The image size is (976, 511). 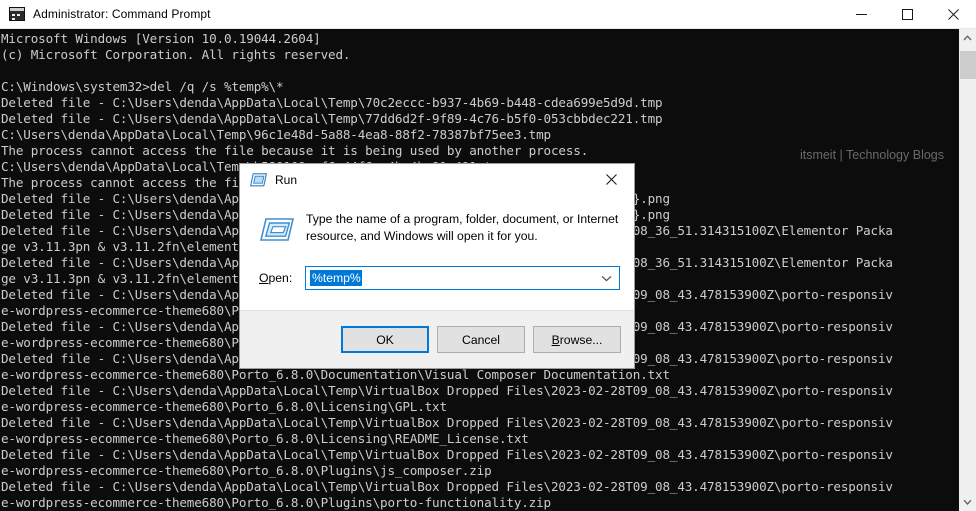 I want to click on browse-accel: B, so click(x=555, y=339).